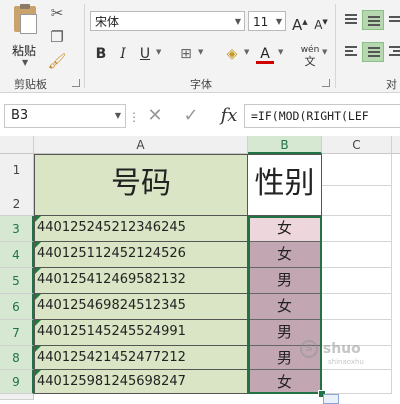 The width and height of the screenshot is (400, 404). What do you see at coordinates (357, 201) in the screenshot?
I see `cell-c2` at bounding box center [357, 201].